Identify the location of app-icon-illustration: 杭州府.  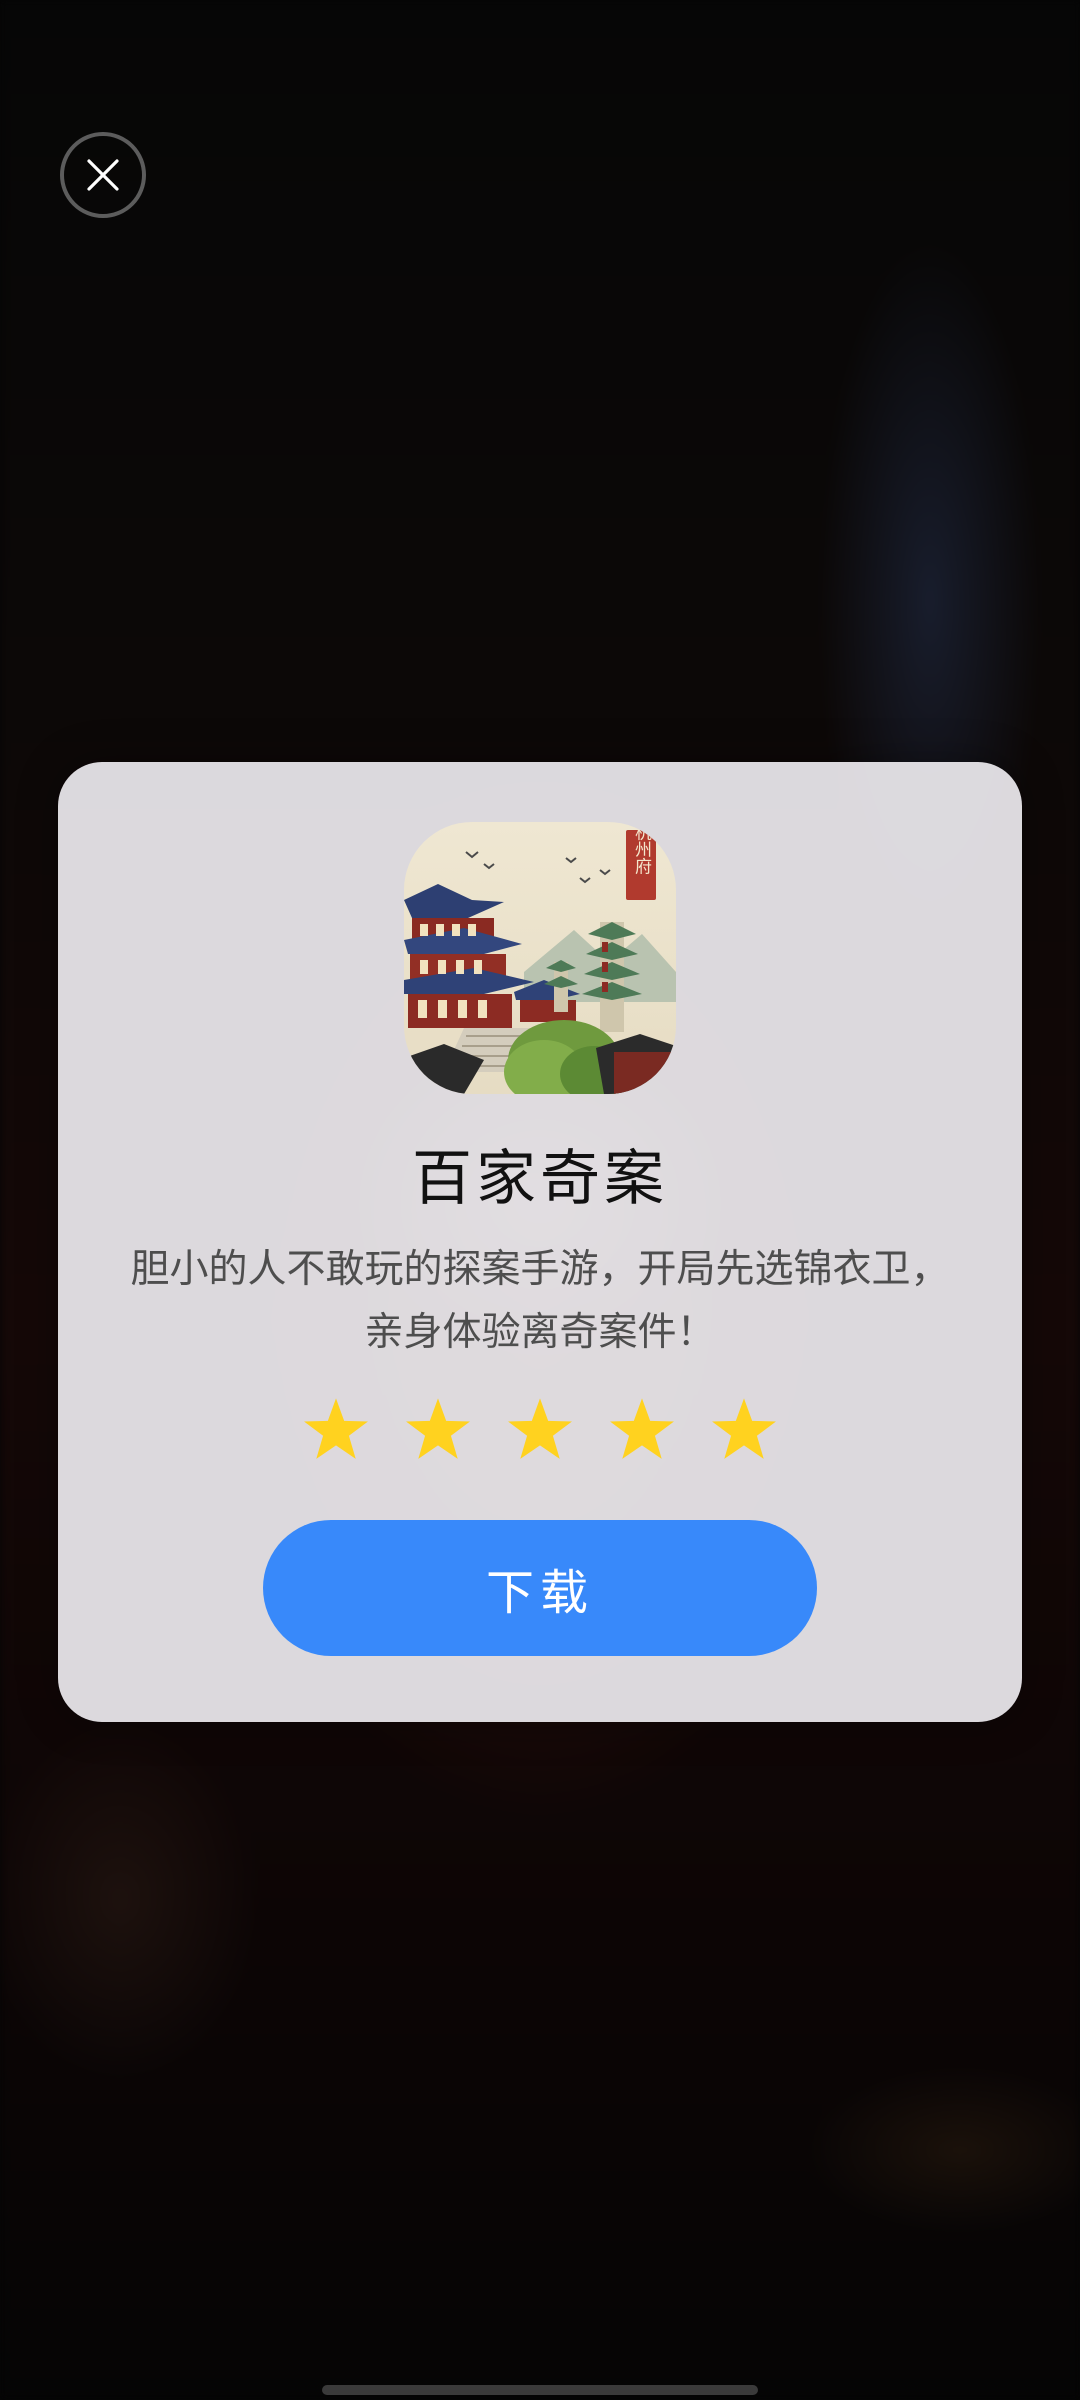
(540, 958).